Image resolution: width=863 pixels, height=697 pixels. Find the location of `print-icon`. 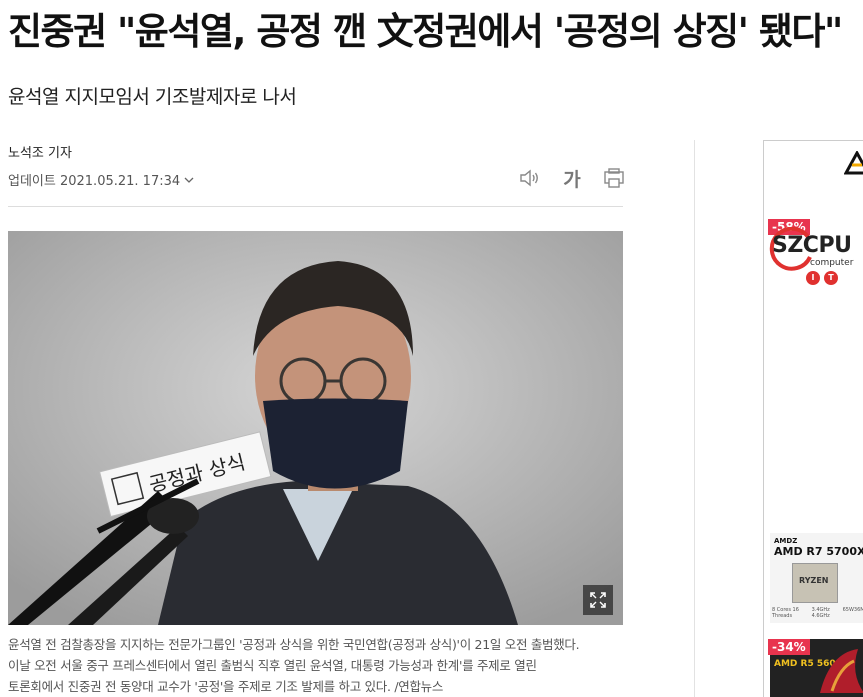

print-icon is located at coordinates (614, 178).